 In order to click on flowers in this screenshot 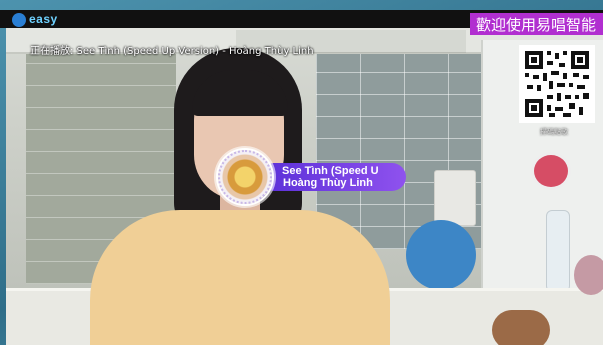, I will do `click(588, 275)`.